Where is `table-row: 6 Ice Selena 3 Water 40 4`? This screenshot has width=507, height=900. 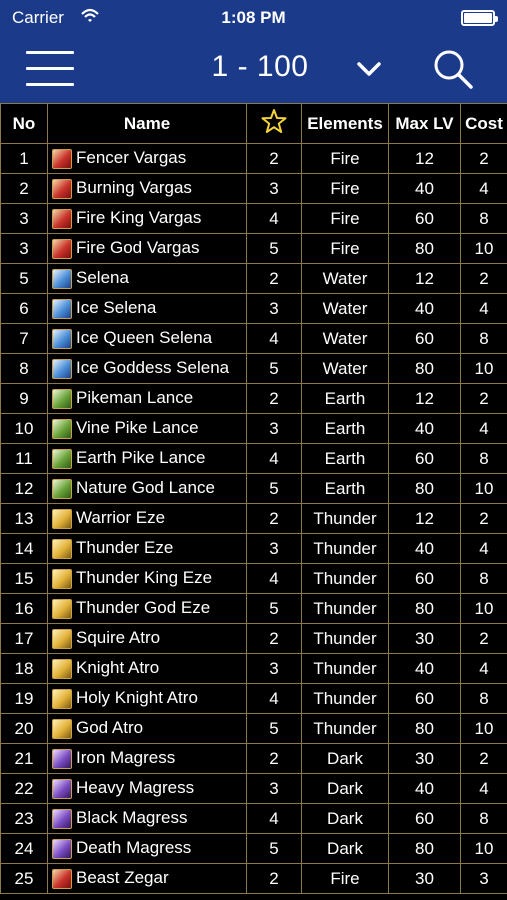 table-row: 6 Ice Selena 3 Water 40 4 is located at coordinates (253, 308).